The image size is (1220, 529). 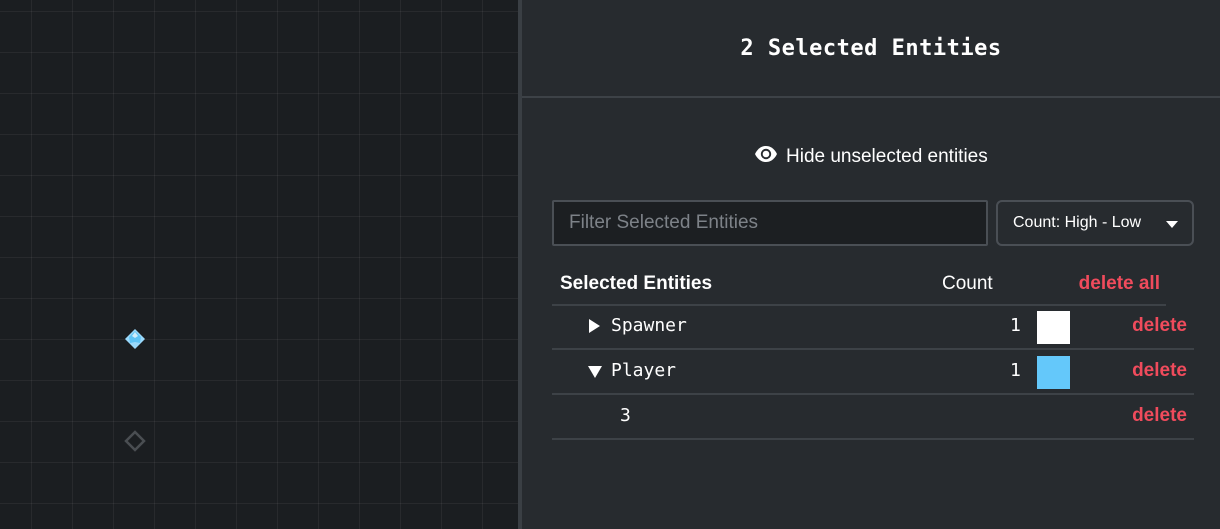 I want to click on hide-unselected-toggle: Hide unselected entities, so click(x=871, y=157).